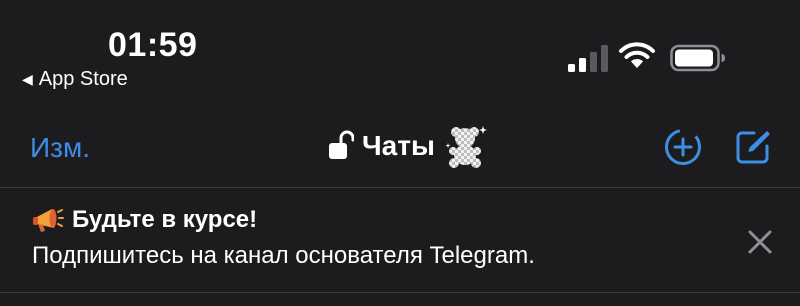  I want to click on banner-title-row: Будьте в курсе!, so click(144, 220).